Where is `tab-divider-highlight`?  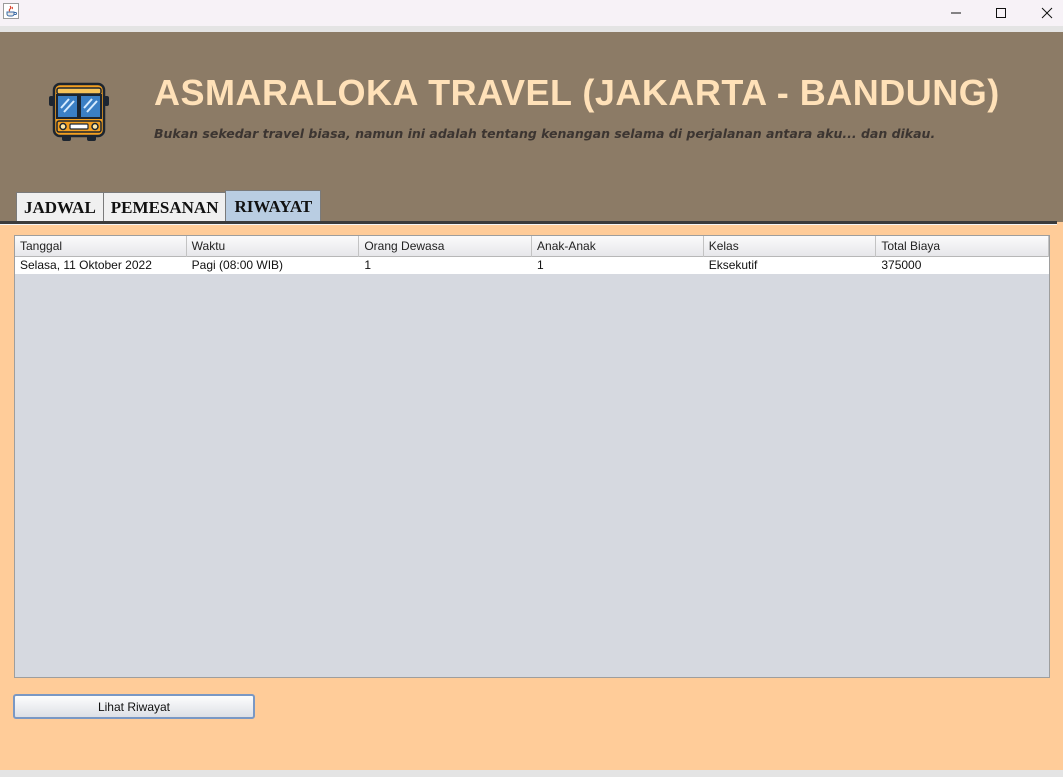
tab-divider-highlight is located at coordinates (528, 224).